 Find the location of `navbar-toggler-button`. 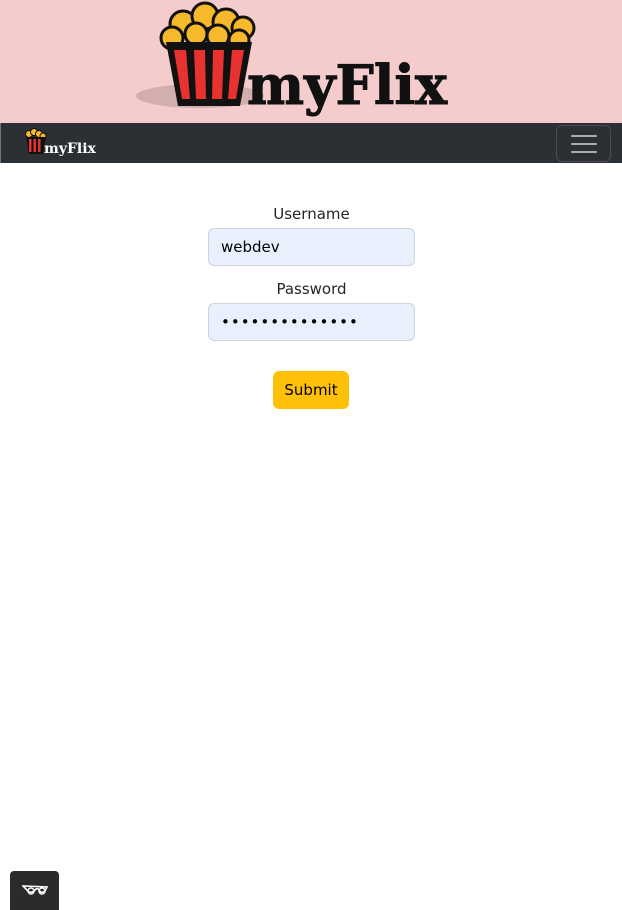

navbar-toggler-button is located at coordinates (583, 143).